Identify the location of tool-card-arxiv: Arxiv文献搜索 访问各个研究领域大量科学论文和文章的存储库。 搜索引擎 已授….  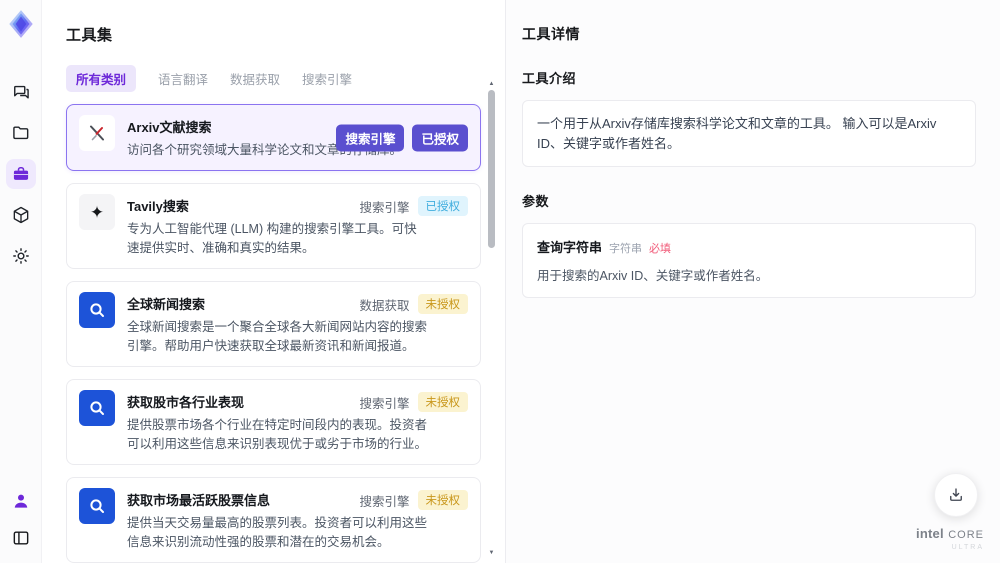
(273, 137).